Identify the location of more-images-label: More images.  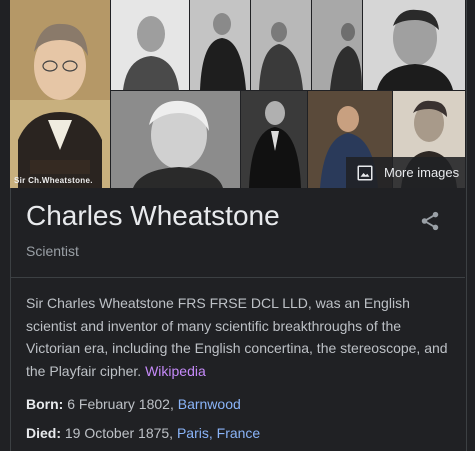
(422, 172).